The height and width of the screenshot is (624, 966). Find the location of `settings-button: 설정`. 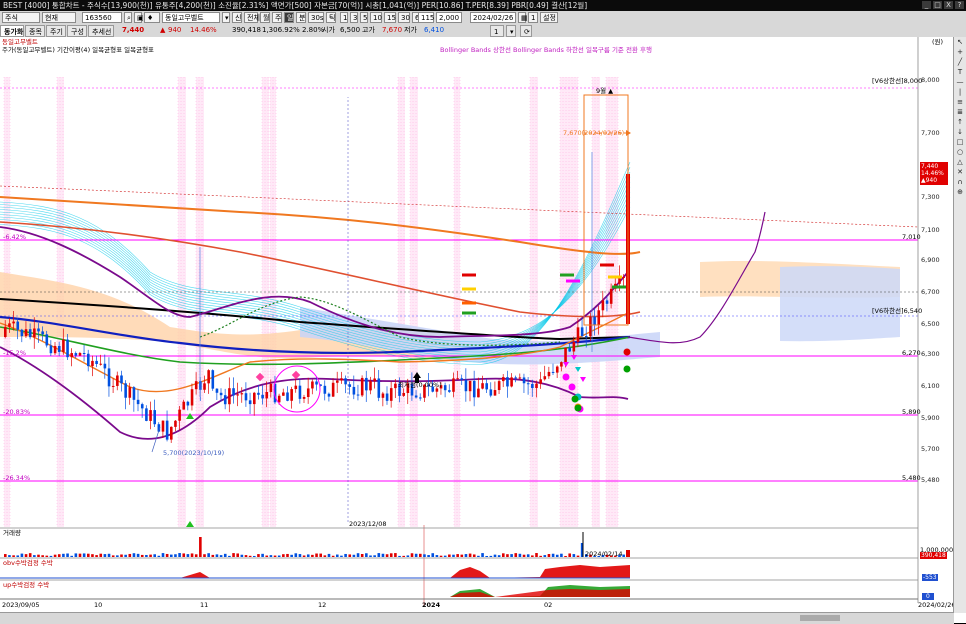

settings-button: 설정 is located at coordinates (549, 17).